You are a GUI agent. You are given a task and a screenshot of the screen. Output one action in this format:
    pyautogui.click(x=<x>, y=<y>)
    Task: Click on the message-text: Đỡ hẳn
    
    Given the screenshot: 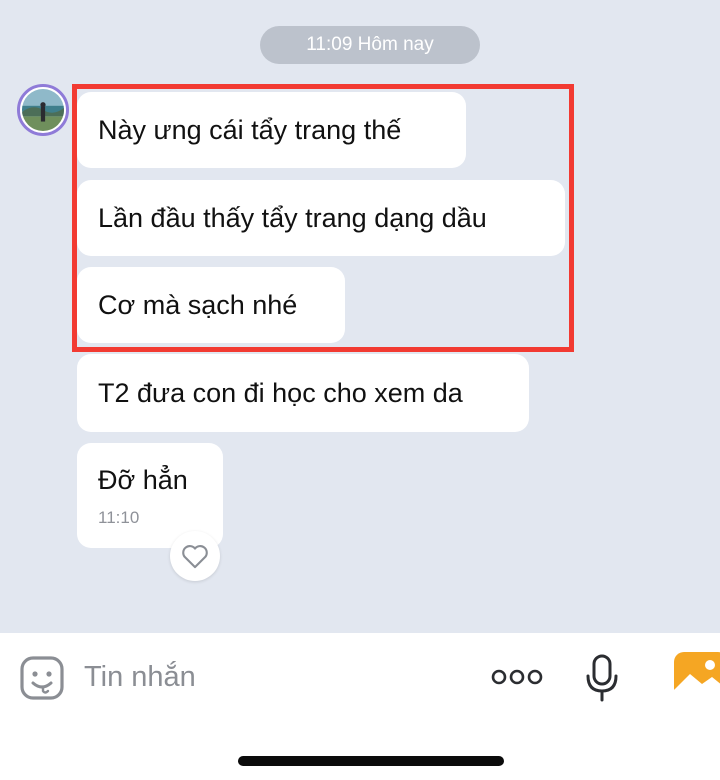 What is the action you would take?
    pyautogui.click(x=143, y=480)
    